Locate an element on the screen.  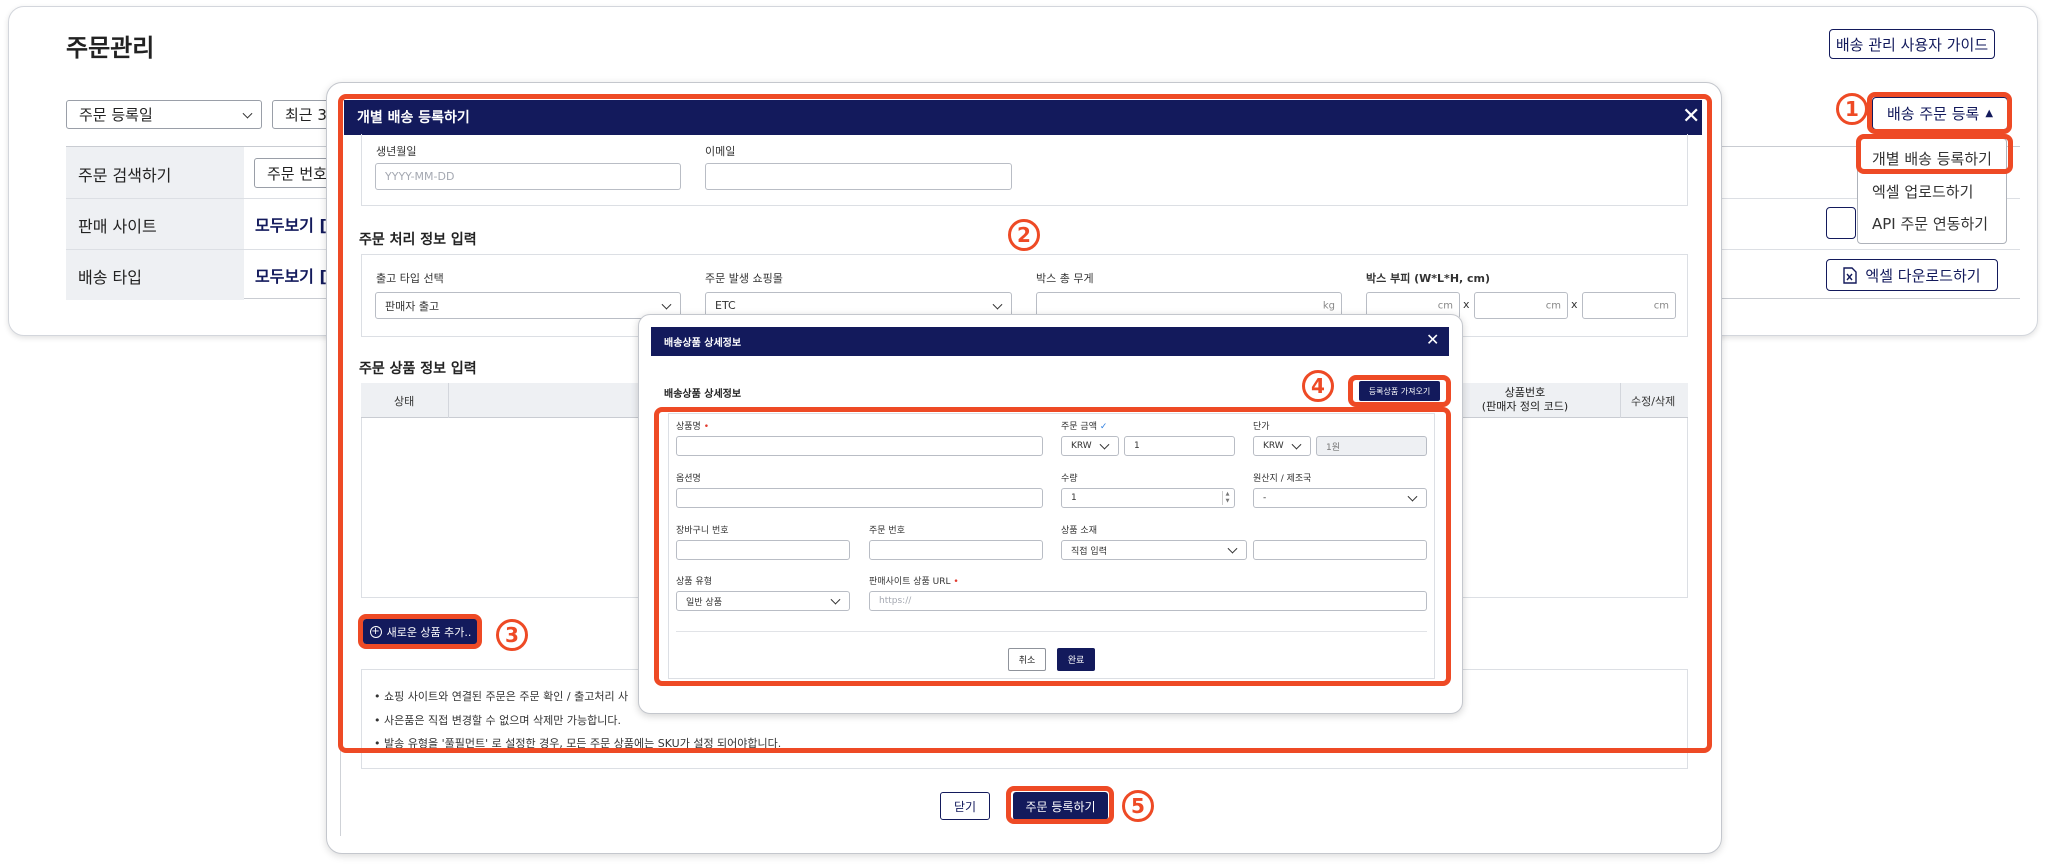
highlight-submit is located at coordinates (1060, 805).